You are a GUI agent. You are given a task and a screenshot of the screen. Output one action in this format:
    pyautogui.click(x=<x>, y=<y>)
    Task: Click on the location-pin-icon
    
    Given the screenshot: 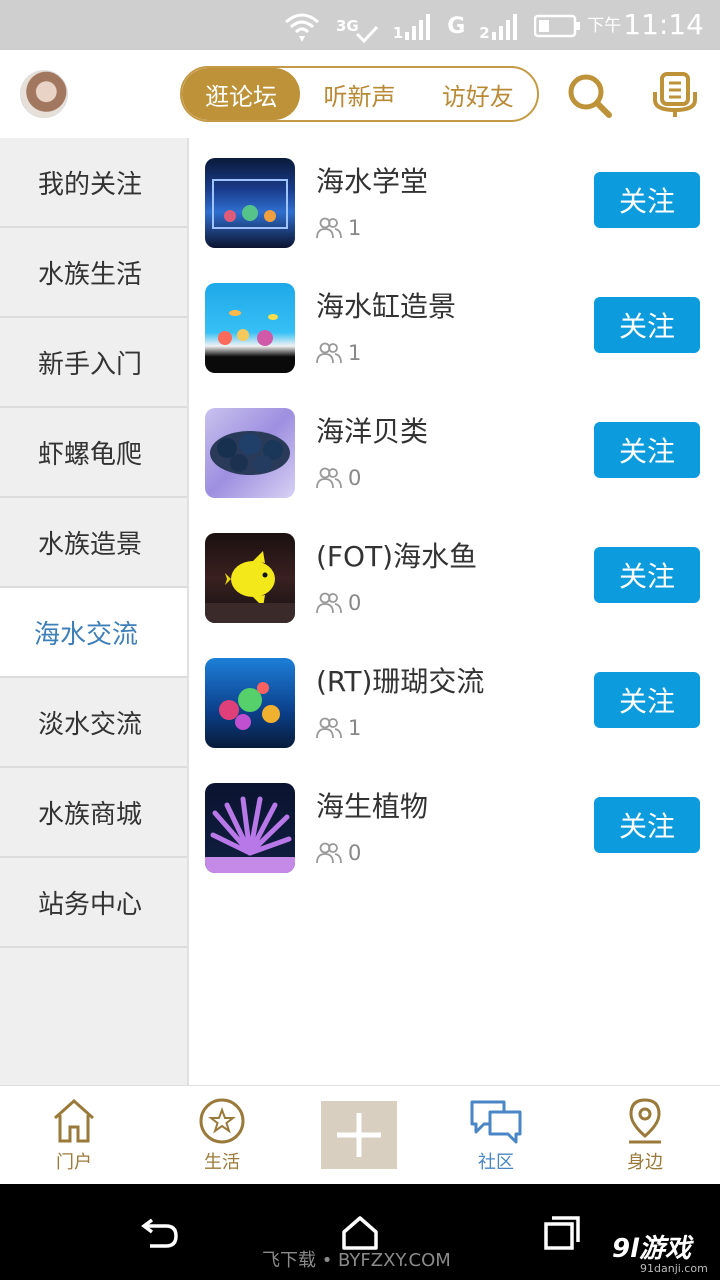 What is the action you would take?
    pyautogui.click(x=645, y=1121)
    